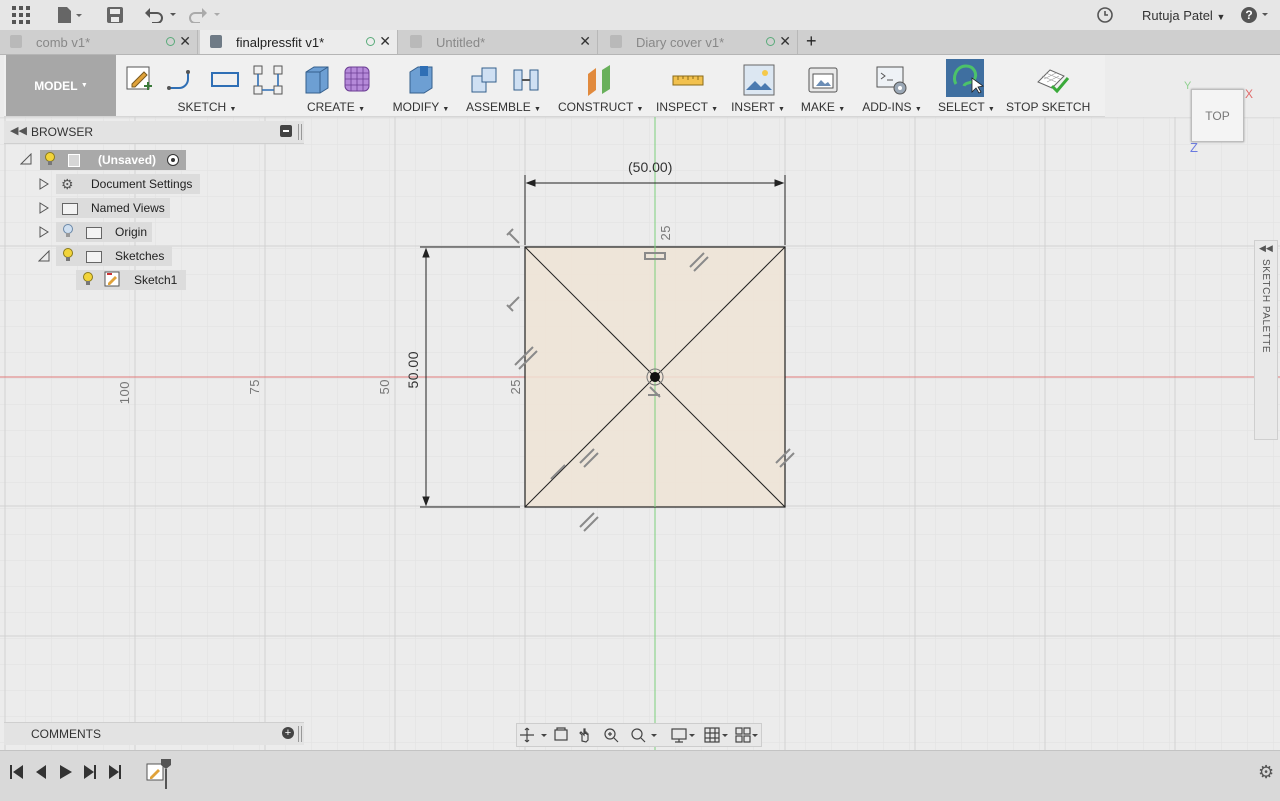 Image resolution: width=1280 pixels, height=801 pixels. Describe the element at coordinates (421, 107) in the screenshot. I see `modify-menu: MODIFY ▼` at that location.